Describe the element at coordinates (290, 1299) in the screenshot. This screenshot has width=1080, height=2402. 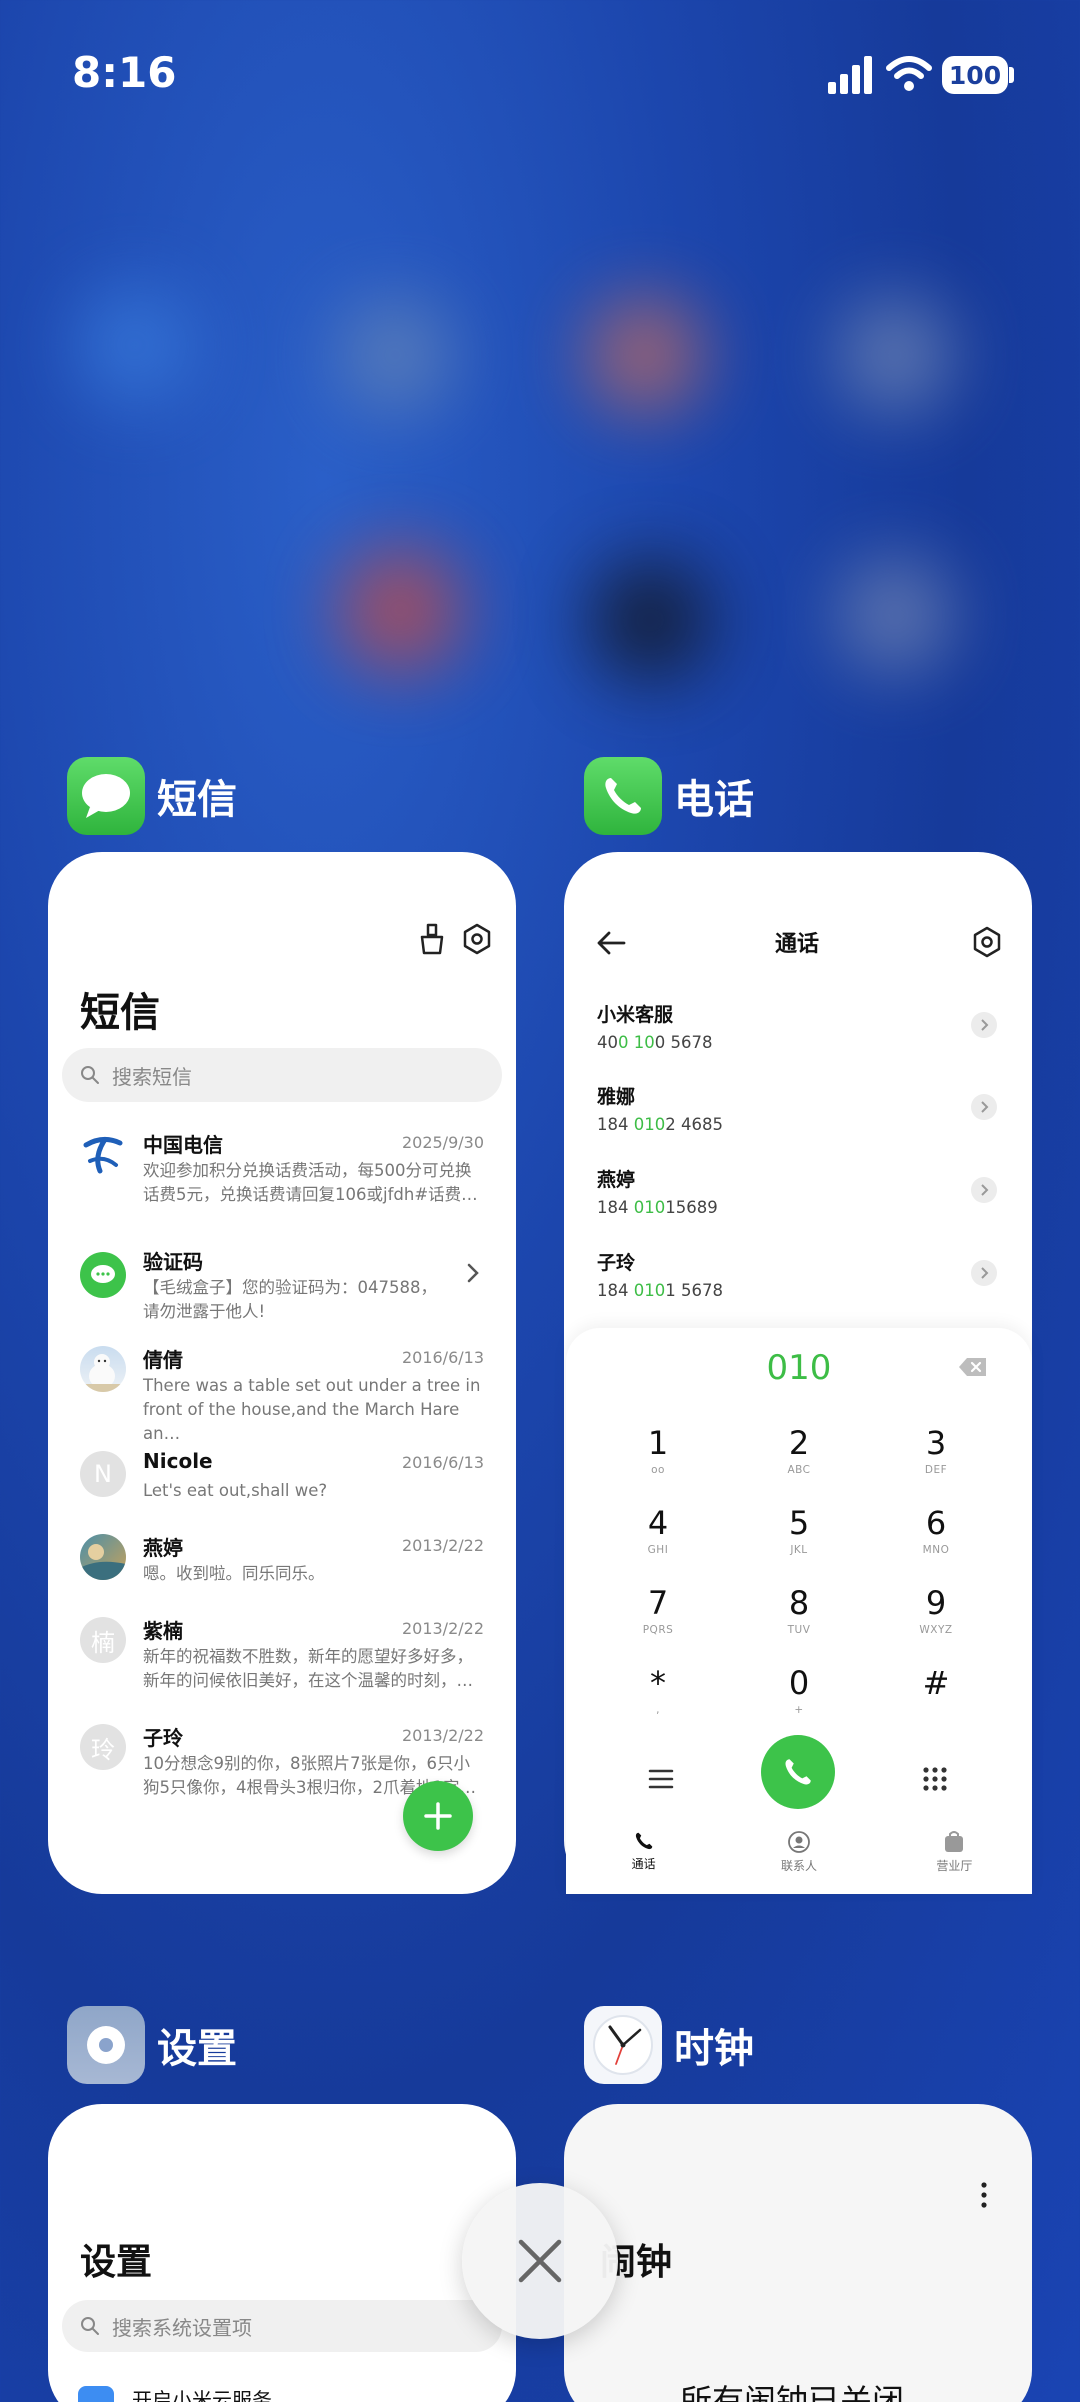
I see `message-preview: 【毛绒盒子】您的验证码为：047588，请勿泄露于他人!` at that location.